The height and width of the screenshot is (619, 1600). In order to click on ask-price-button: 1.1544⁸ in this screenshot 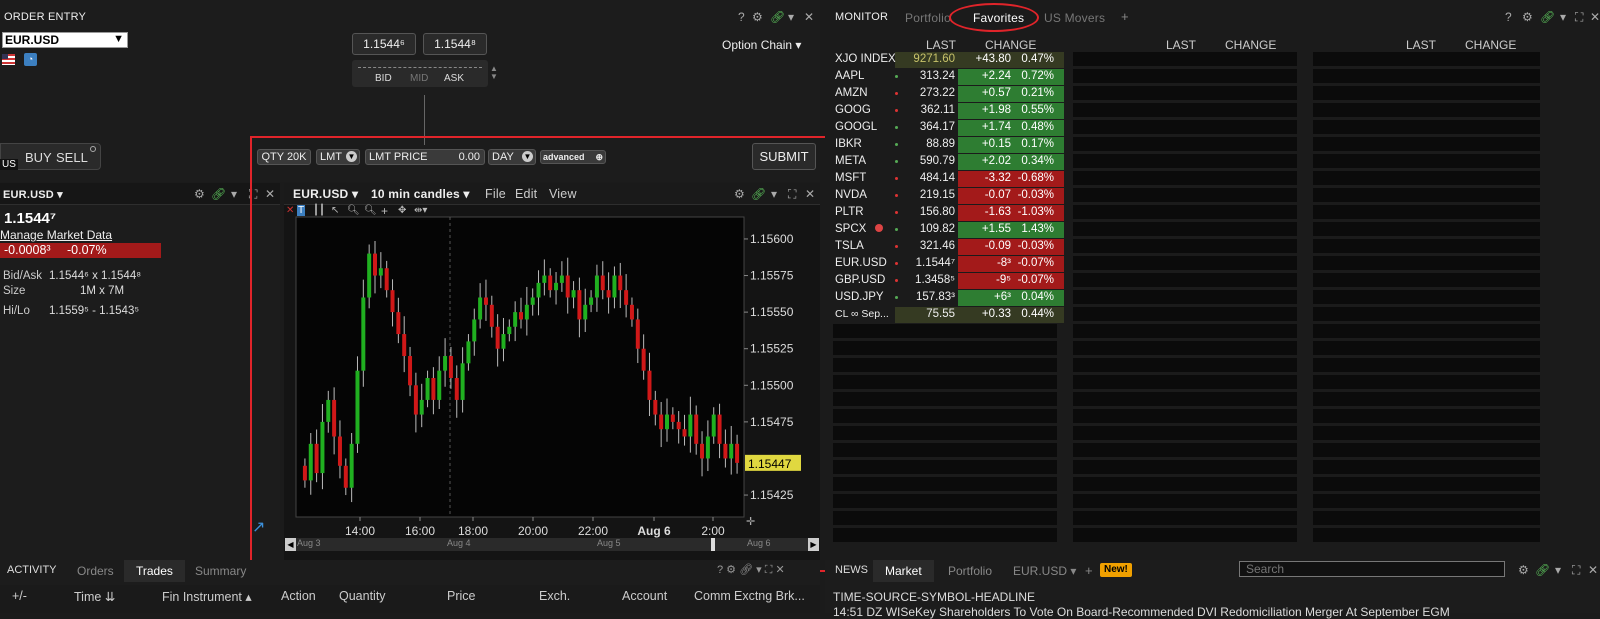, I will do `click(455, 44)`.